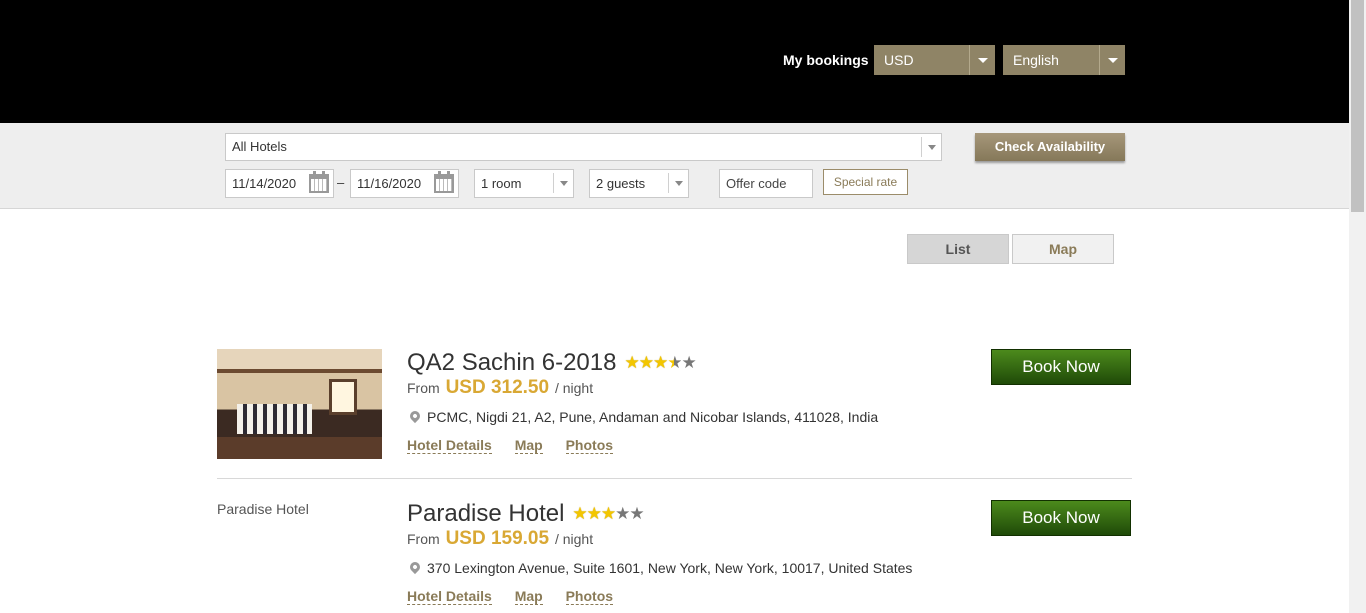 This screenshot has width=1366, height=613. What do you see at coordinates (501, 183) in the screenshot?
I see `rooms-value: 1 room` at bounding box center [501, 183].